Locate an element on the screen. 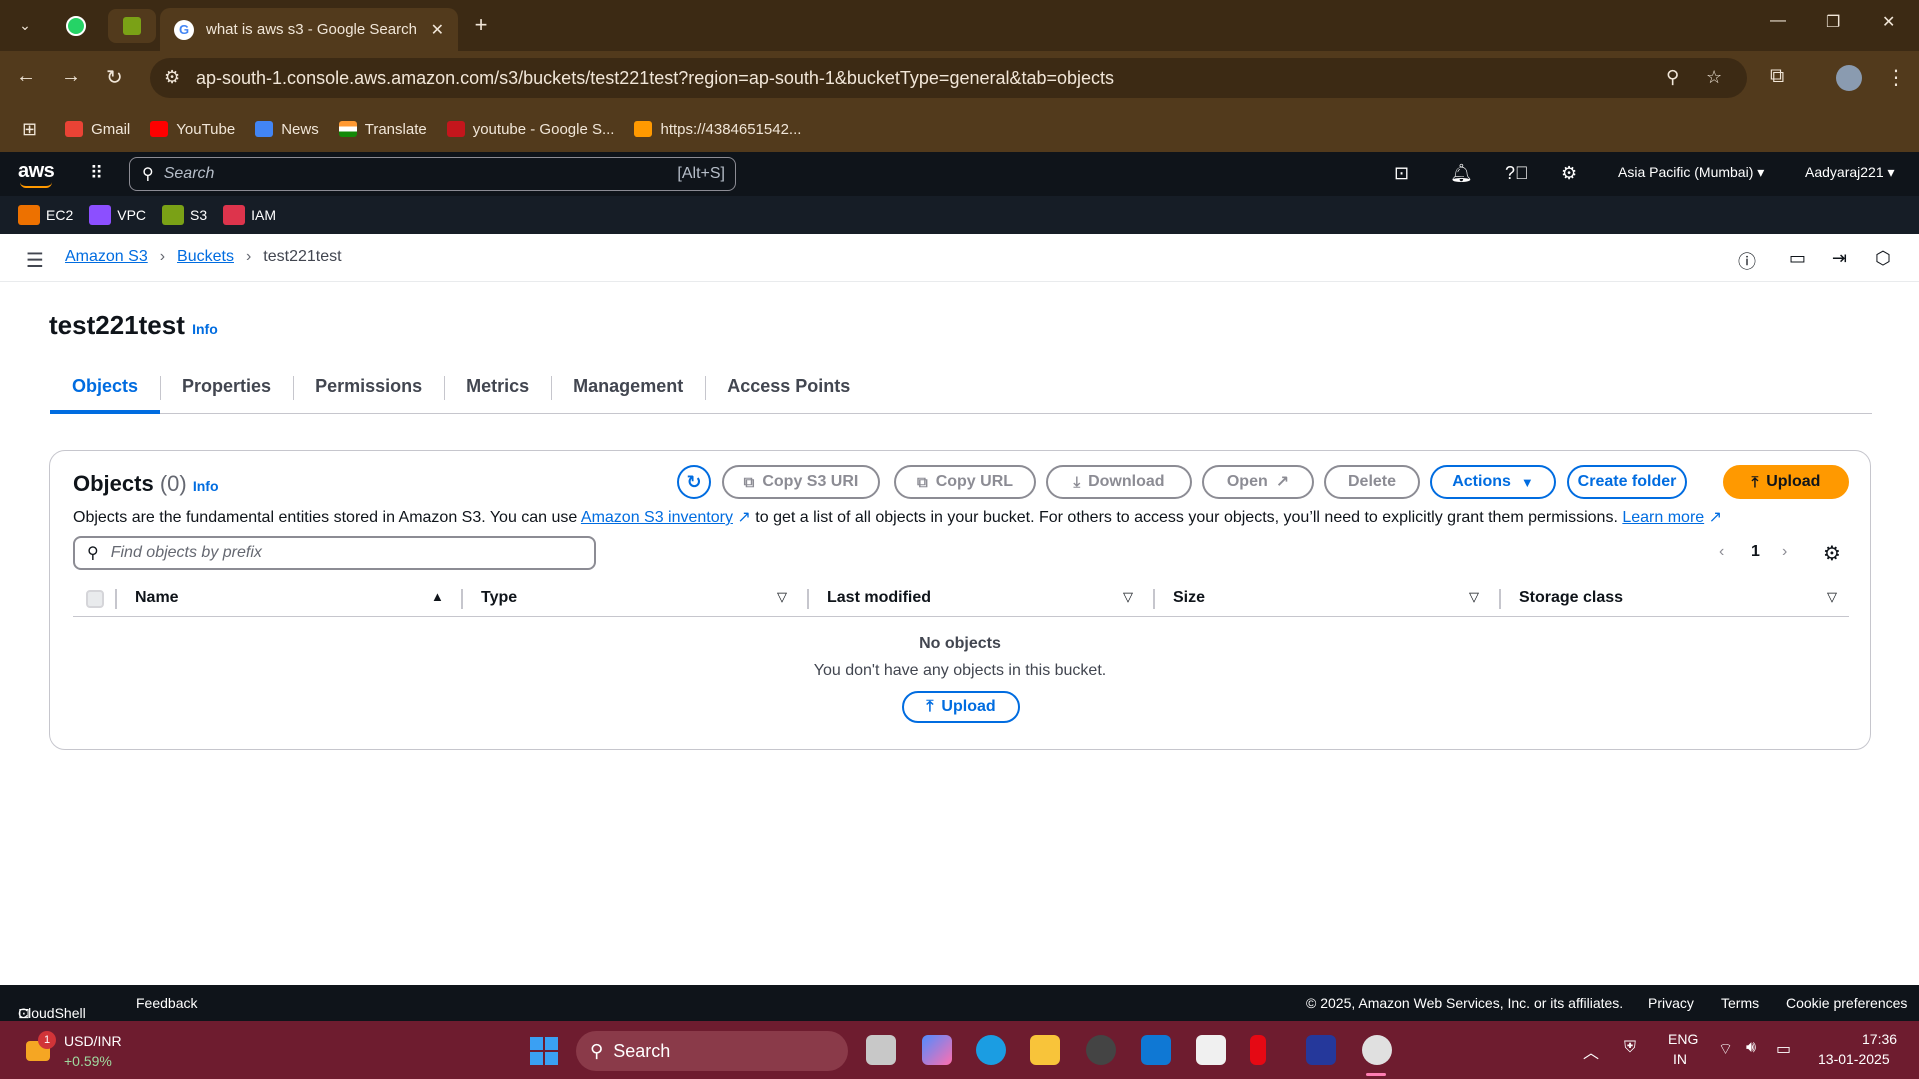 This screenshot has height=1079, width=1919. feedback-link: Feedback is located at coordinates (166, 1003).